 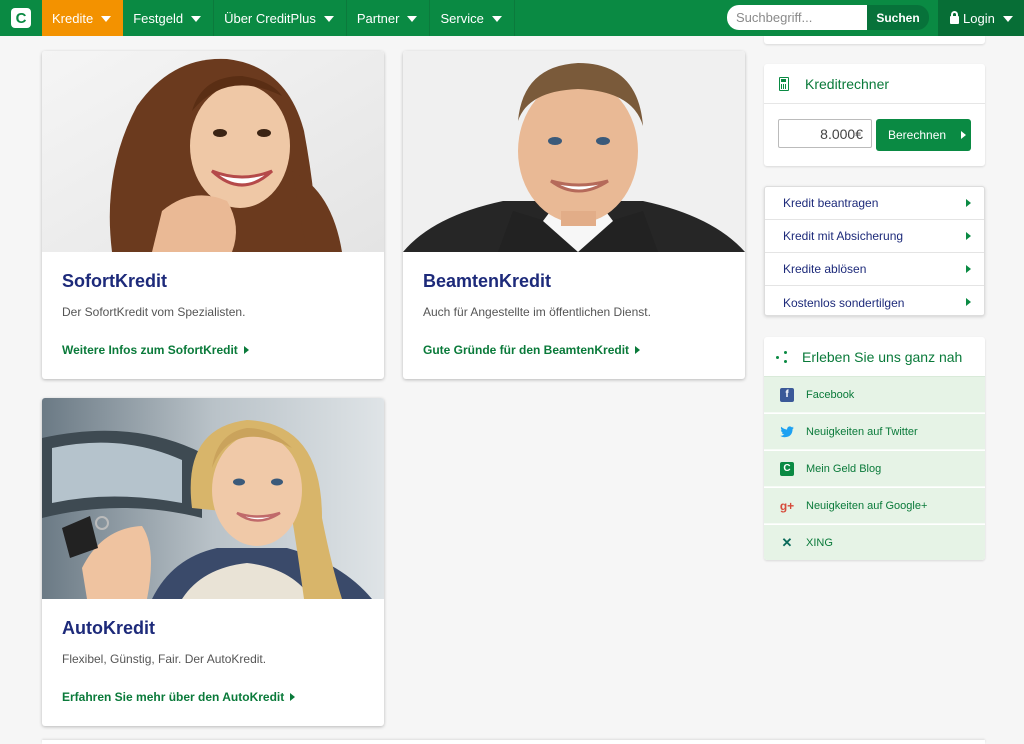 What do you see at coordinates (787, 468) in the screenshot?
I see `blog-icon: C` at bounding box center [787, 468].